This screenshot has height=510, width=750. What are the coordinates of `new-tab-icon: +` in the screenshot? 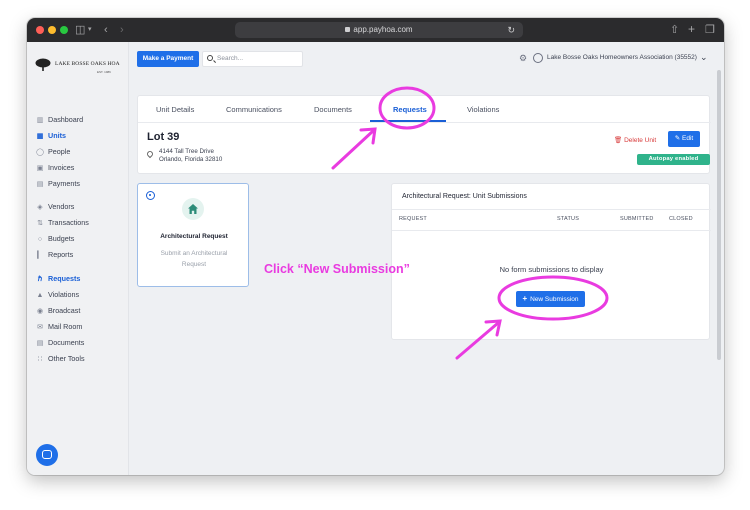 It's located at (691, 29).